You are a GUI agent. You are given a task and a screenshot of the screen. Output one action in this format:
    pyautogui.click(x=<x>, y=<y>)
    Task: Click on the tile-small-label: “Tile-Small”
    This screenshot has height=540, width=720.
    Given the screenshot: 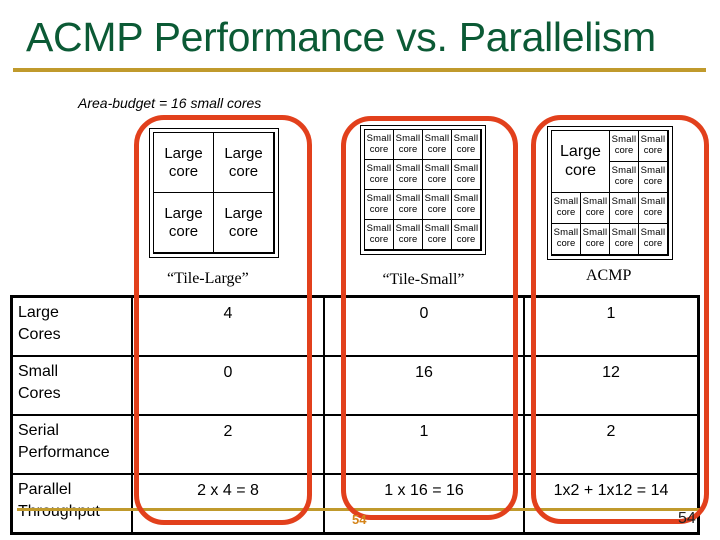 What is the action you would take?
    pyautogui.click(x=423, y=282)
    